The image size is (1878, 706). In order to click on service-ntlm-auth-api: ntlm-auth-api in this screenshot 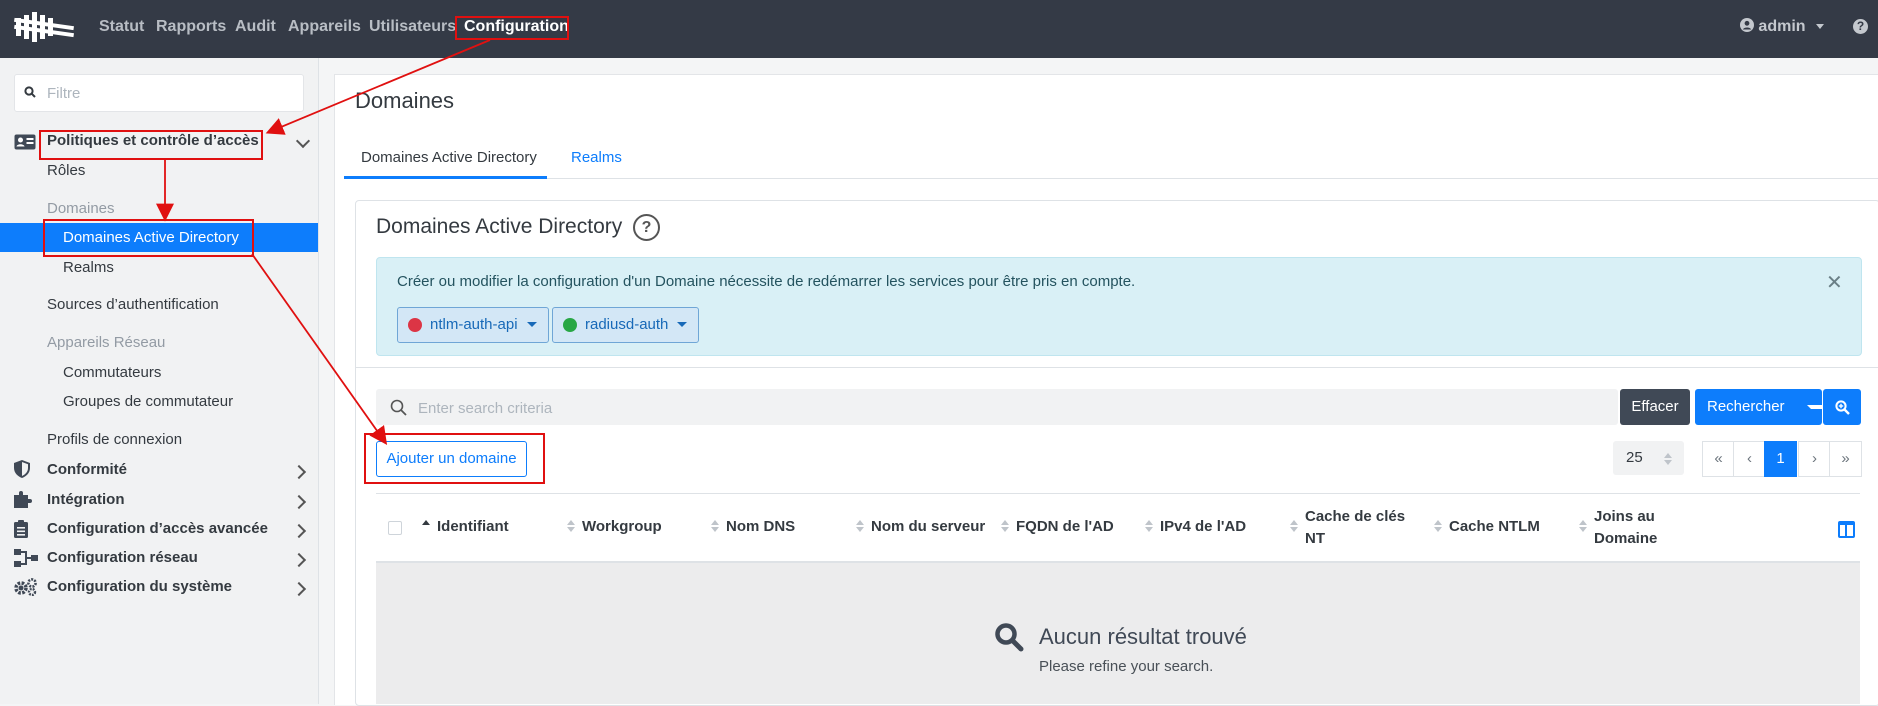, I will do `click(473, 325)`.